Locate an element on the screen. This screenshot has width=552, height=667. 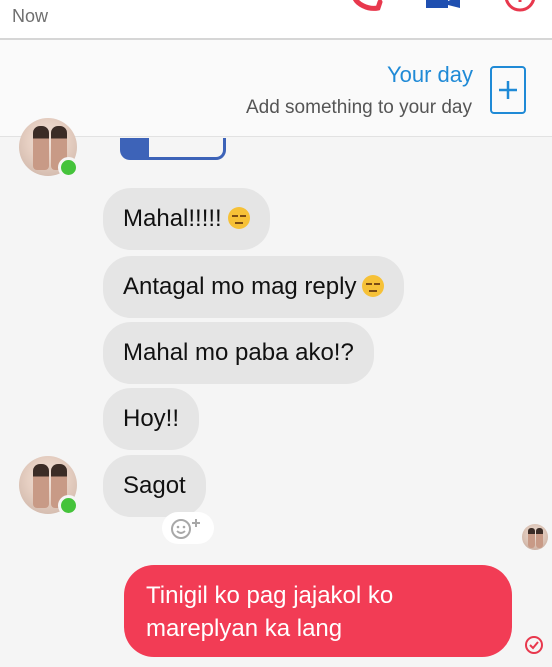
add-reaction-button is located at coordinates (188, 528).